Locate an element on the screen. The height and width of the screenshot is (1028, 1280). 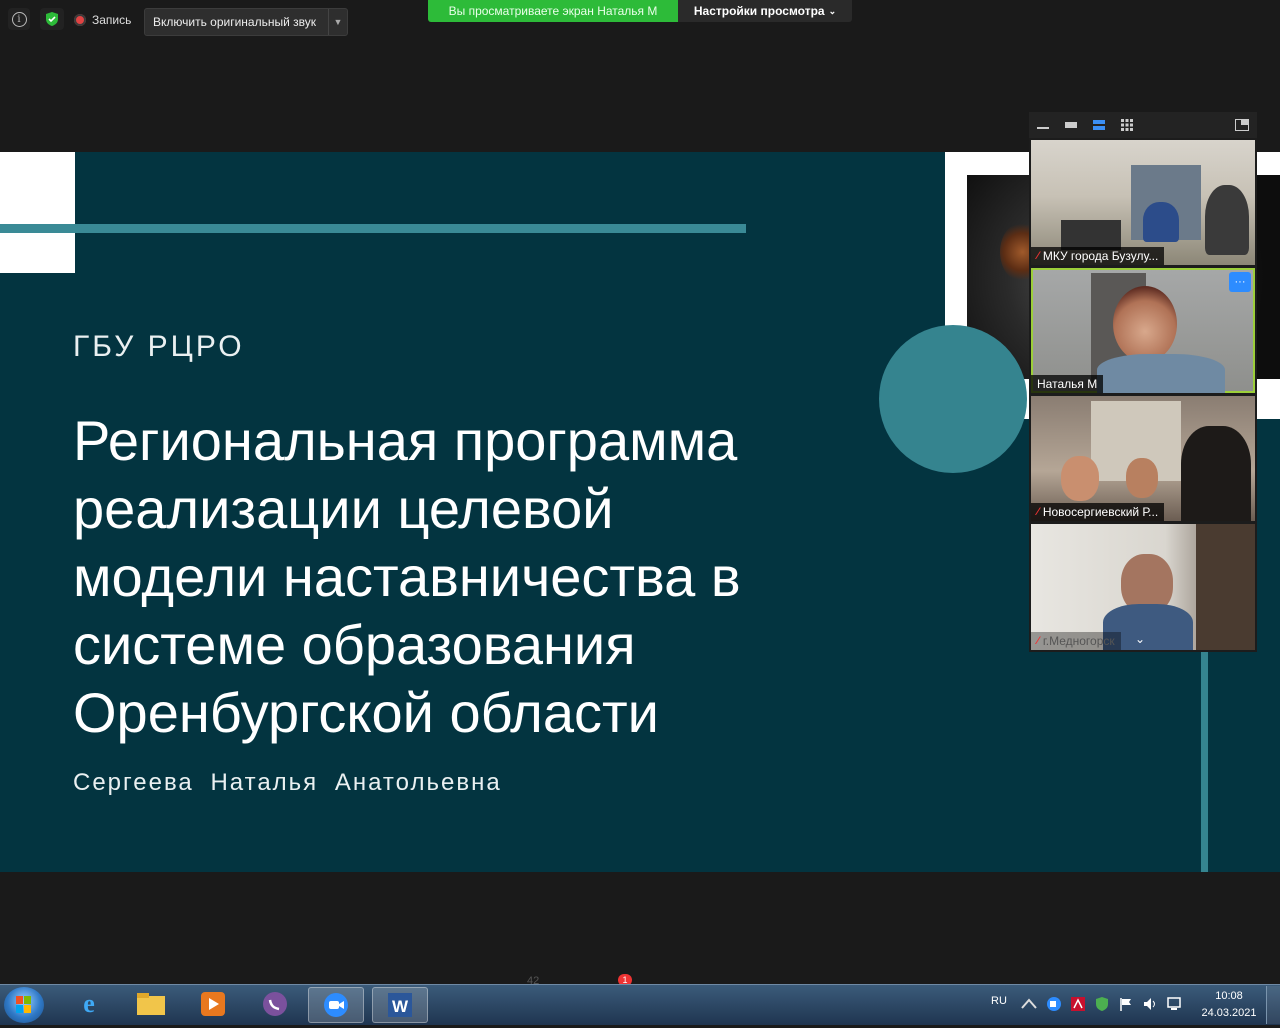
exit-minimize-icon is located at coordinates (1242, 125).